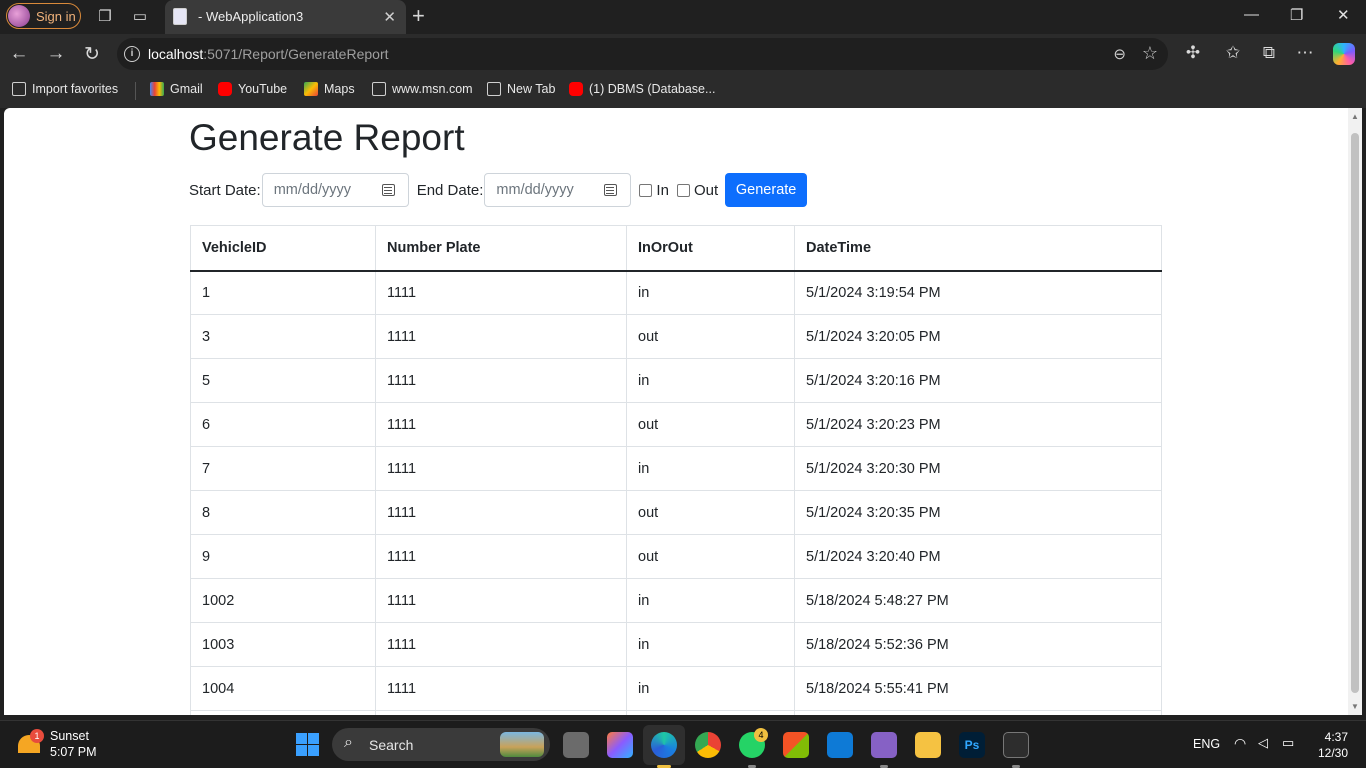  What do you see at coordinates (1269, 53) in the screenshot?
I see `collections-icon: ⧉` at bounding box center [1269, 53].